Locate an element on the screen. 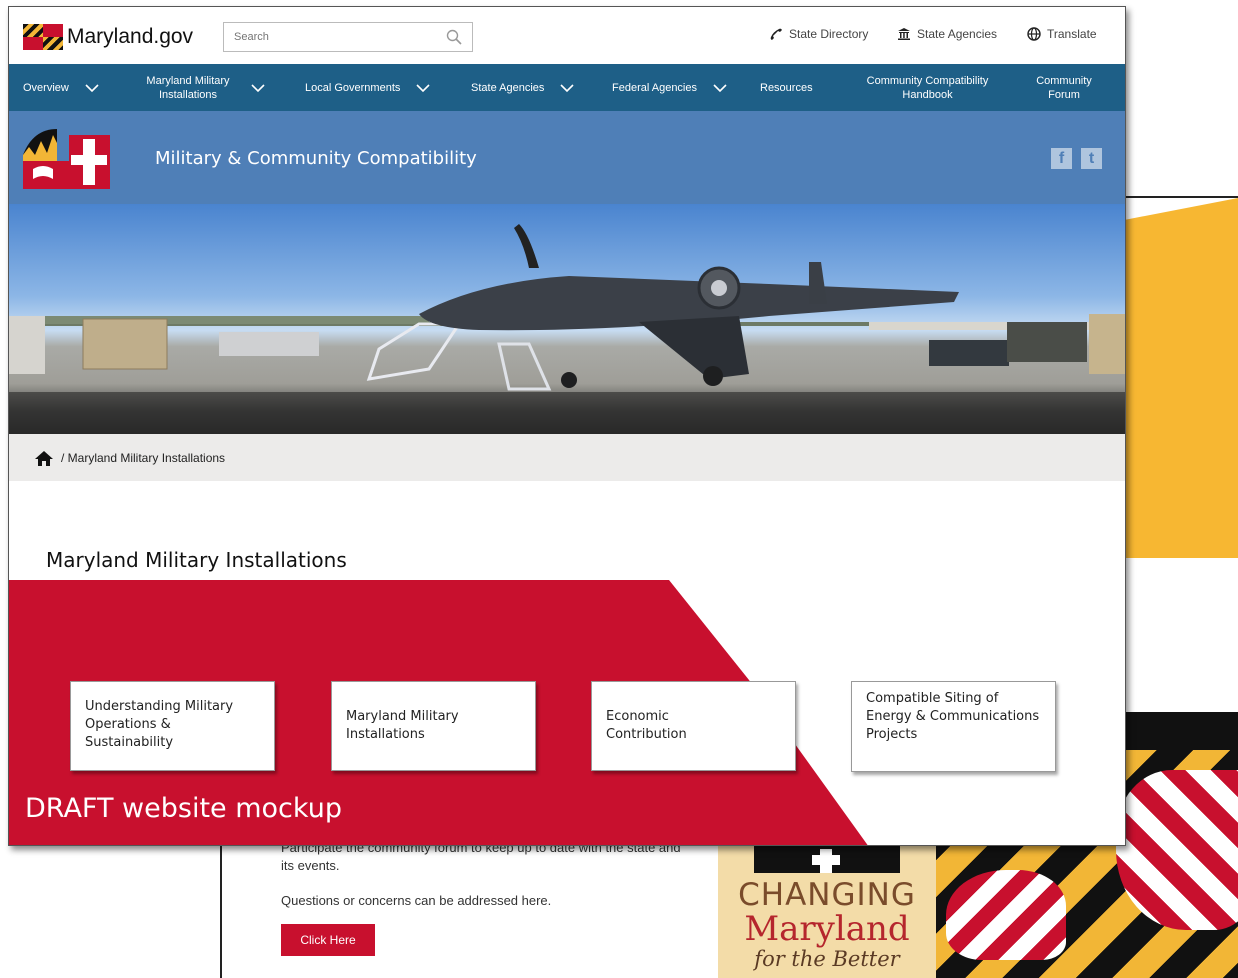 This screenshot has width=1238, height=978. home-icon is located at coordinates (44, 458).